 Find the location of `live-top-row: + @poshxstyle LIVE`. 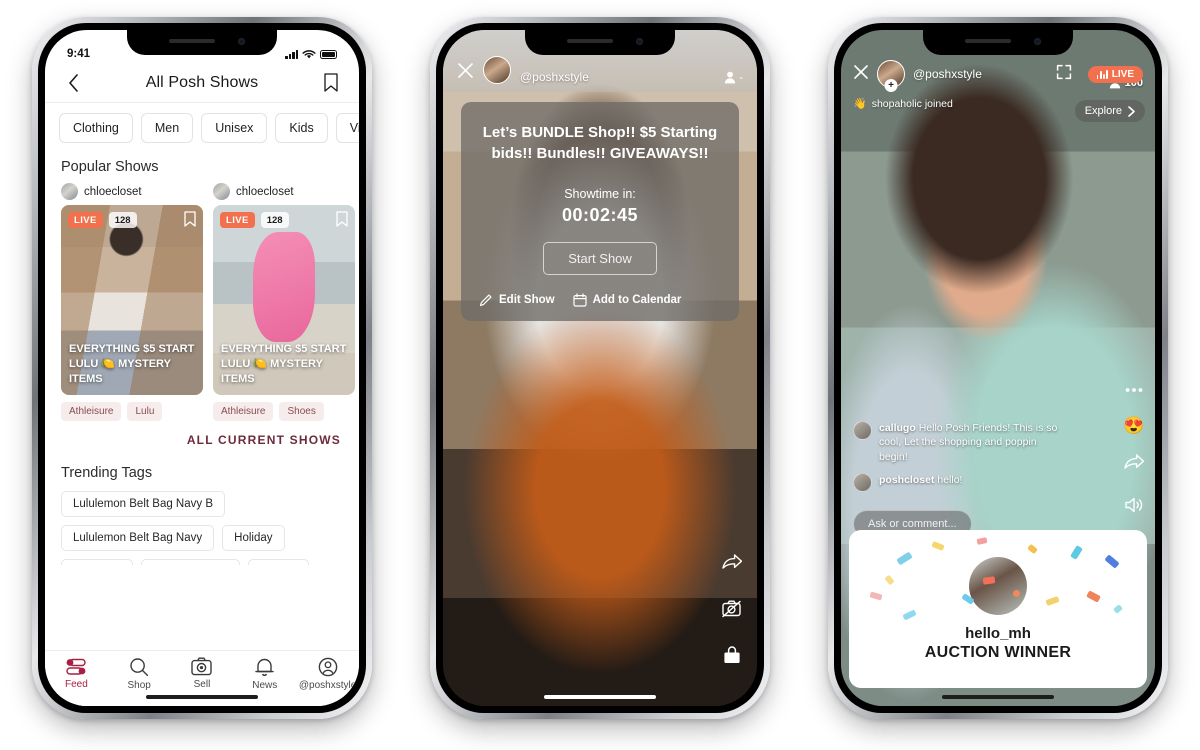

live-top-row: + @poshxstyle LIVE is located at coordinates (998, 76).